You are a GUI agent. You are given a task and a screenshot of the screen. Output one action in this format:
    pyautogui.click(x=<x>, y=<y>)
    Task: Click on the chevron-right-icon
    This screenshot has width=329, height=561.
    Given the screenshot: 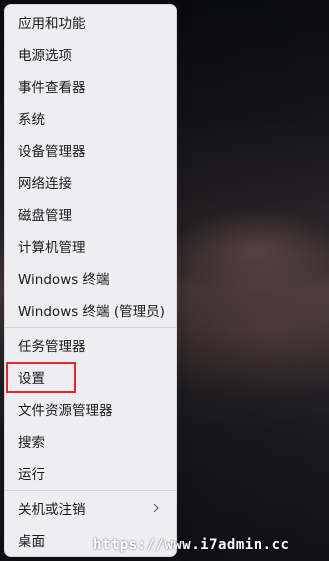 What is the action you would take?
    pyautogui.click(x=156, y=508)
    